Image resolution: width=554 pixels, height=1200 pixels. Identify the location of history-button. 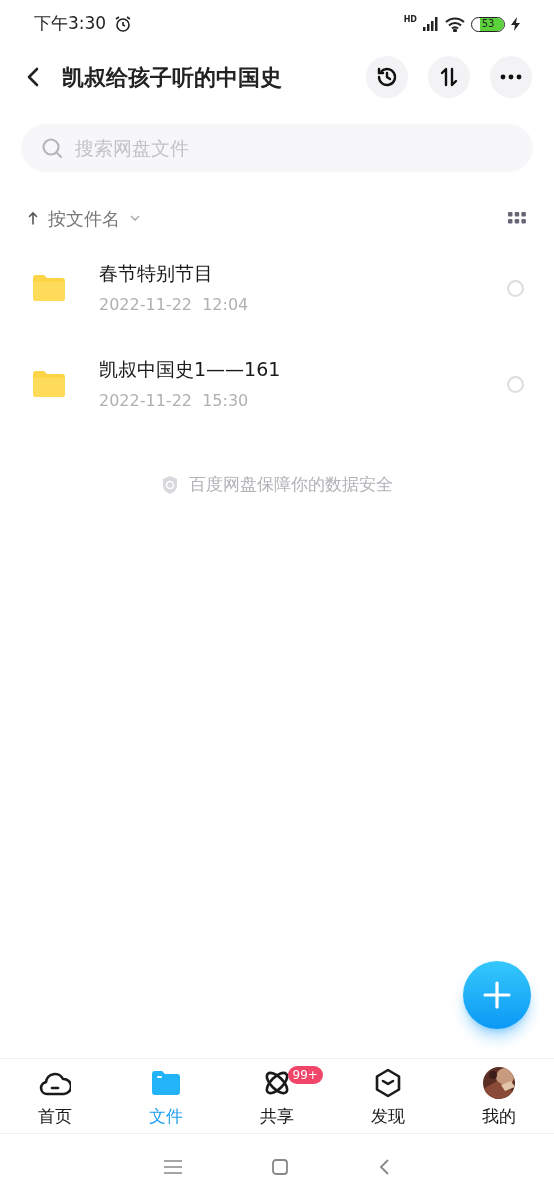
(387, 77).